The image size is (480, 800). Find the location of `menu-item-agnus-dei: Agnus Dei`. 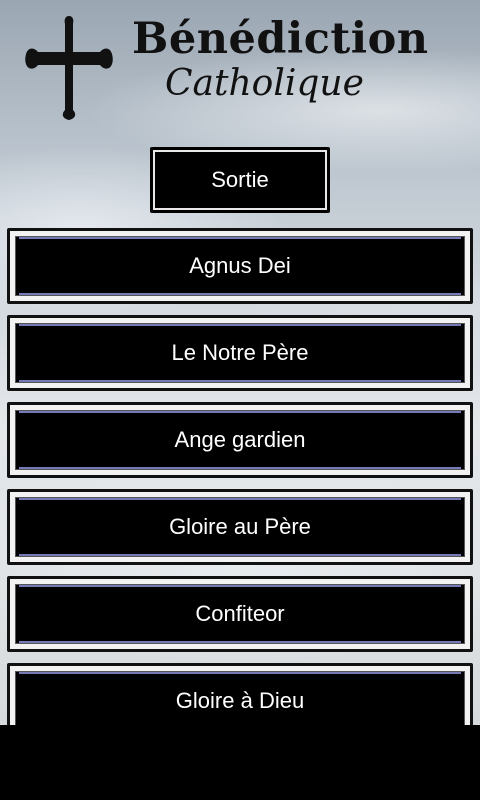

menu-item-agnus-dei: Agnus Dei is located at coordinates (240, 266).